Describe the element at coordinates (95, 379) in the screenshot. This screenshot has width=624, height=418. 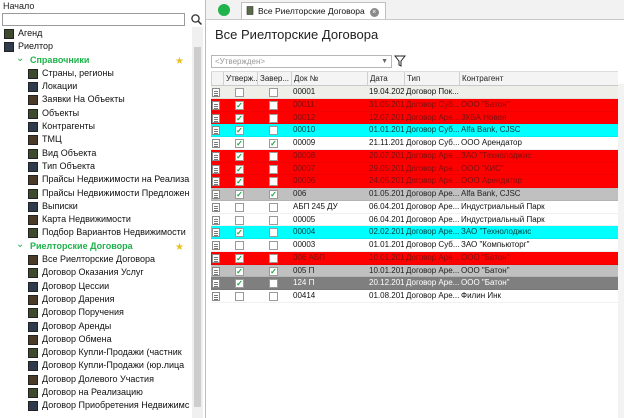
I see `sidebar-item: Договор Долевого Участия` at that location.